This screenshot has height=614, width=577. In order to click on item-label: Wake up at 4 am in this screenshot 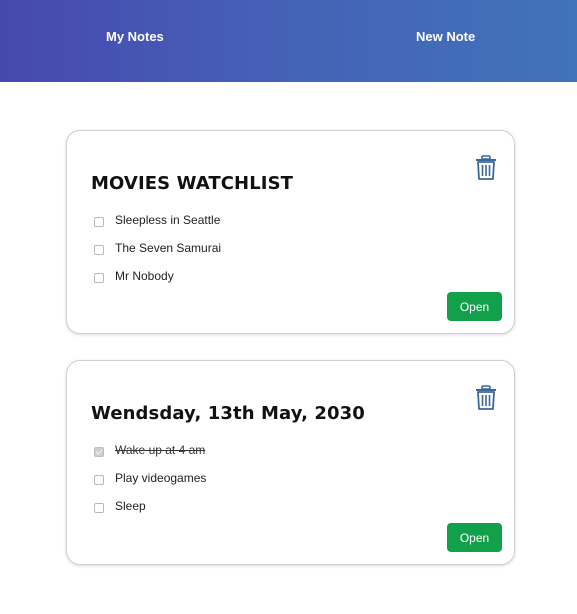, I will do `click(160, 450)`.